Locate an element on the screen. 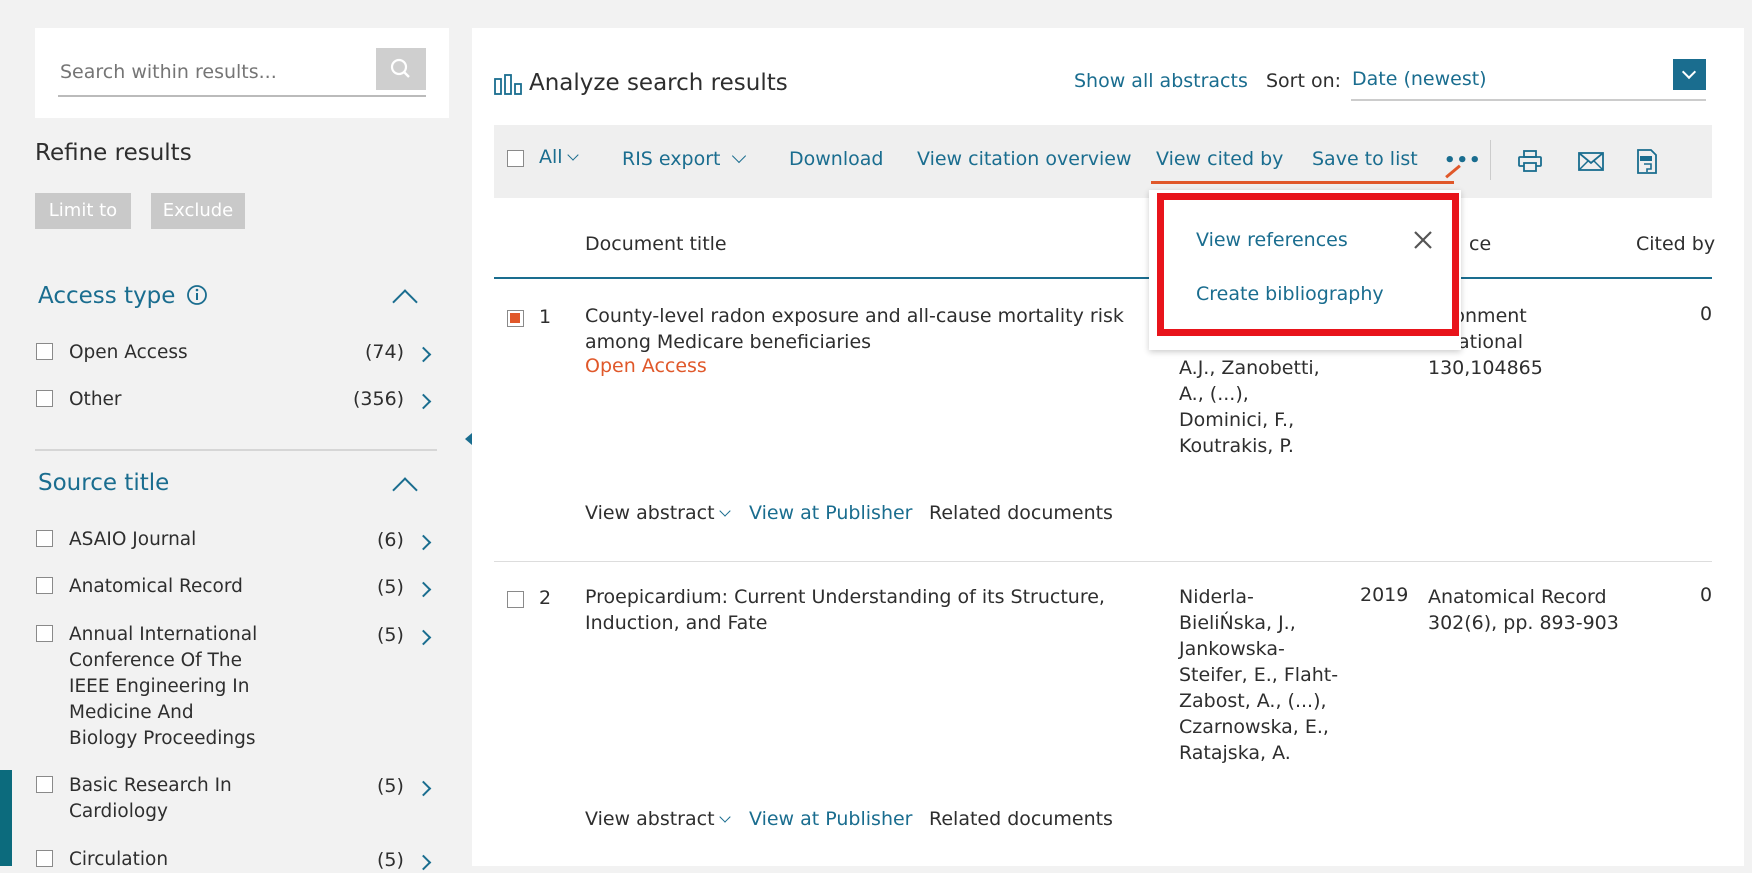  download-link: Download is located at coordinates (836, 159).